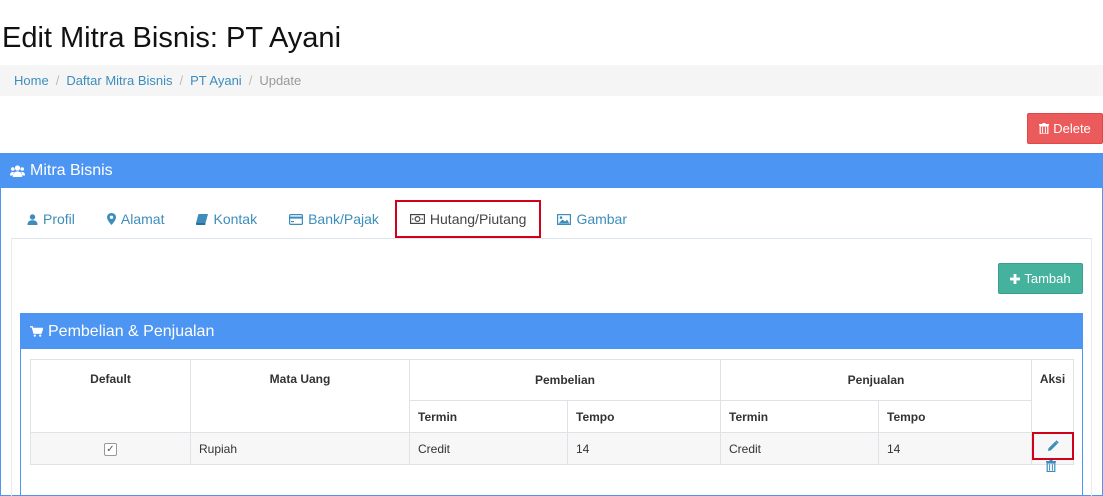 The width and height of the screenshot is (1103, 496). Describe the element at coordinates (111, 219) in the screenshot. I see `map-marker-icon` at that location.